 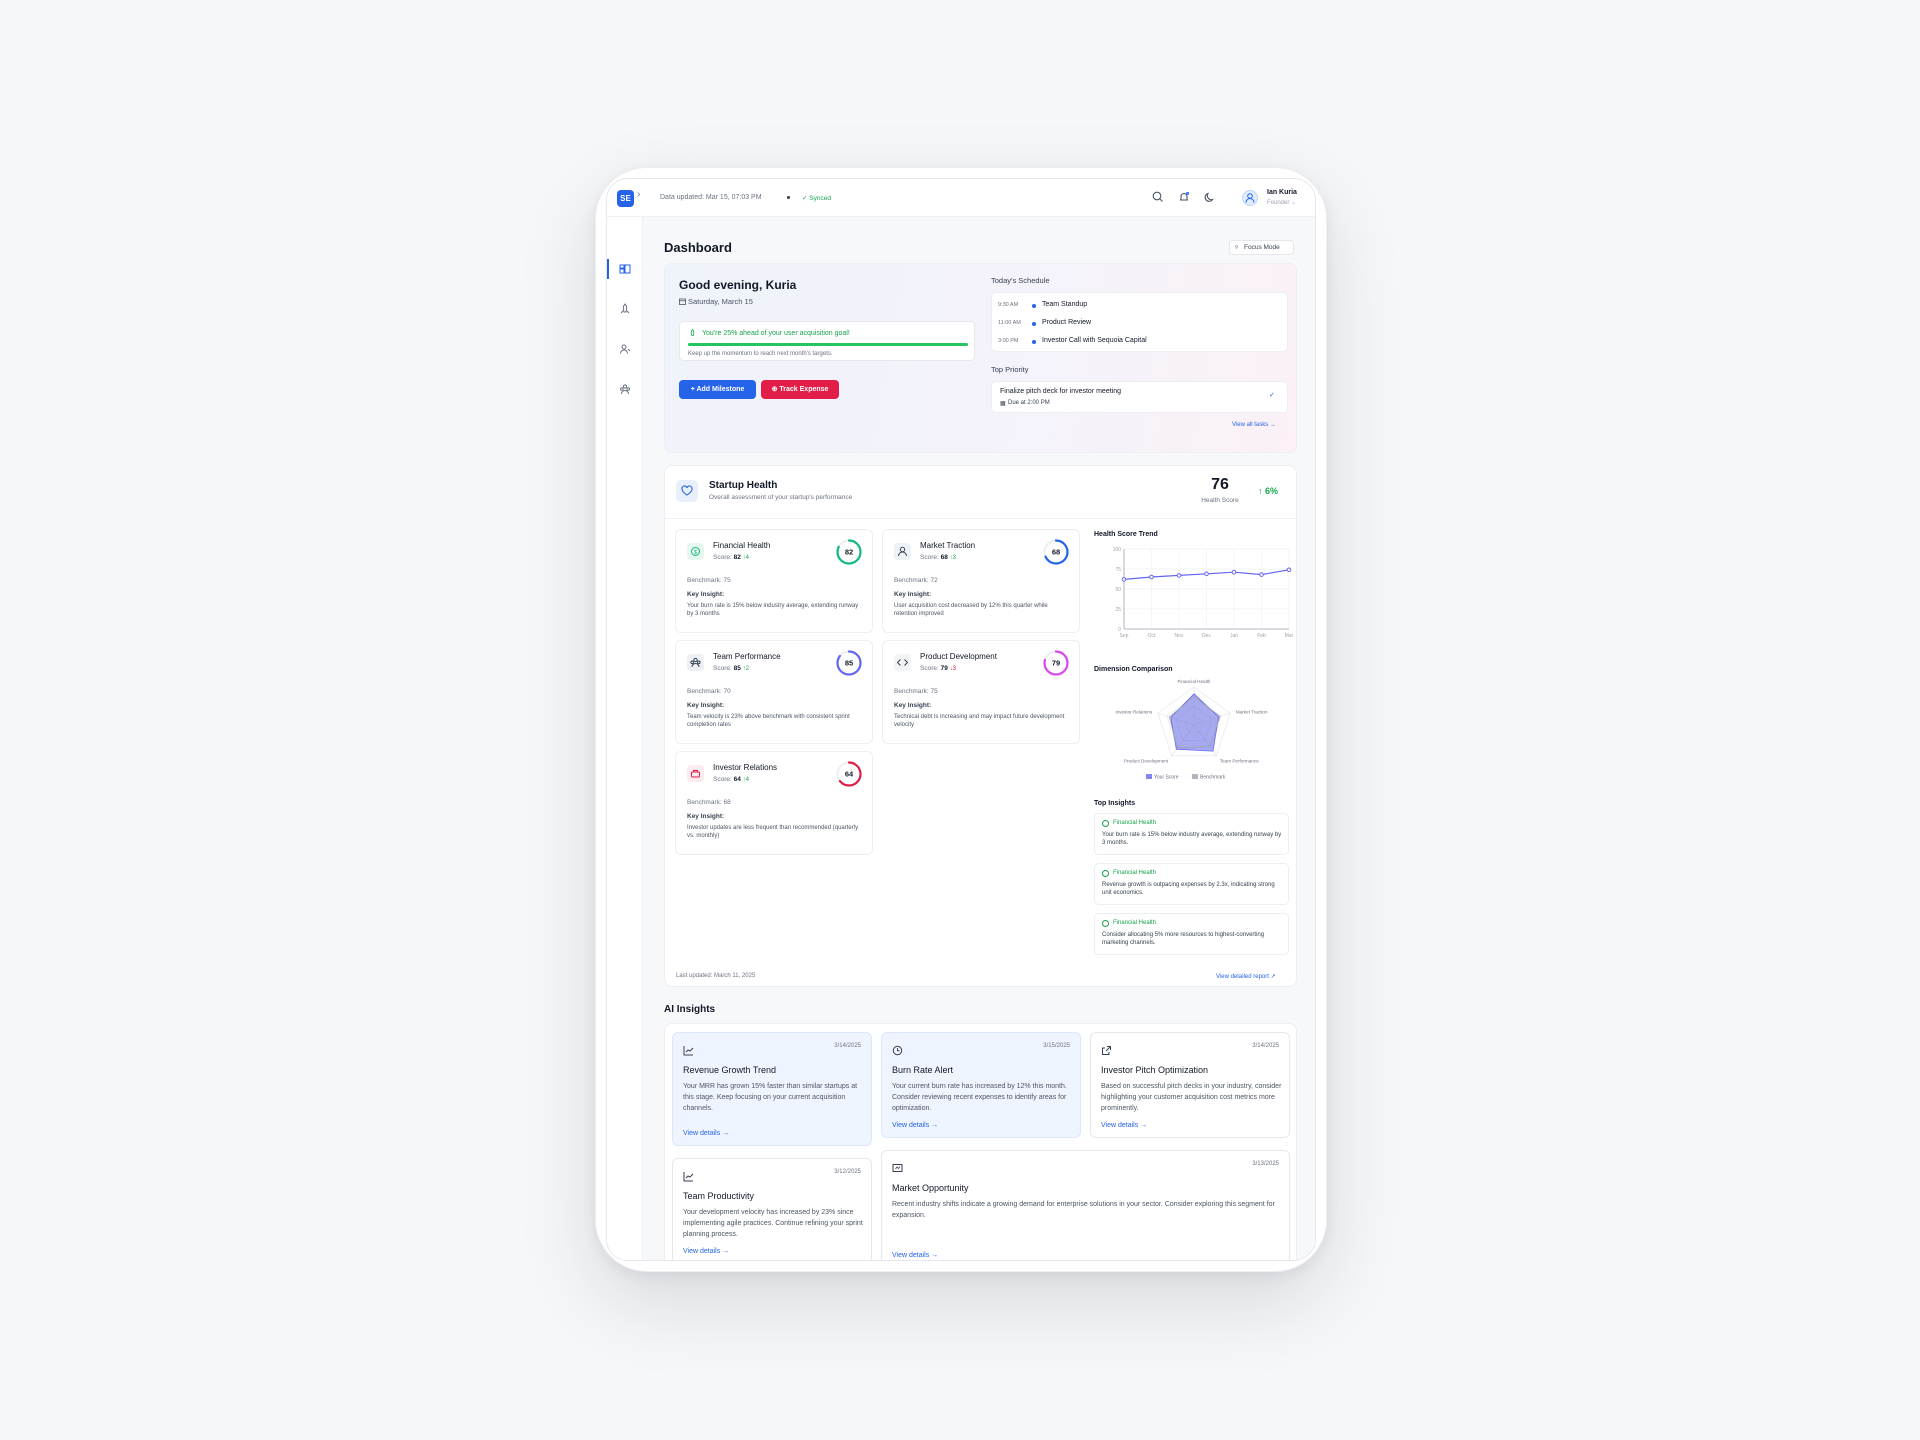 What do you see at coordinates (737, 557) in the screenshot?
I see `card-score-value: 82` at bounding box center [737, 557].